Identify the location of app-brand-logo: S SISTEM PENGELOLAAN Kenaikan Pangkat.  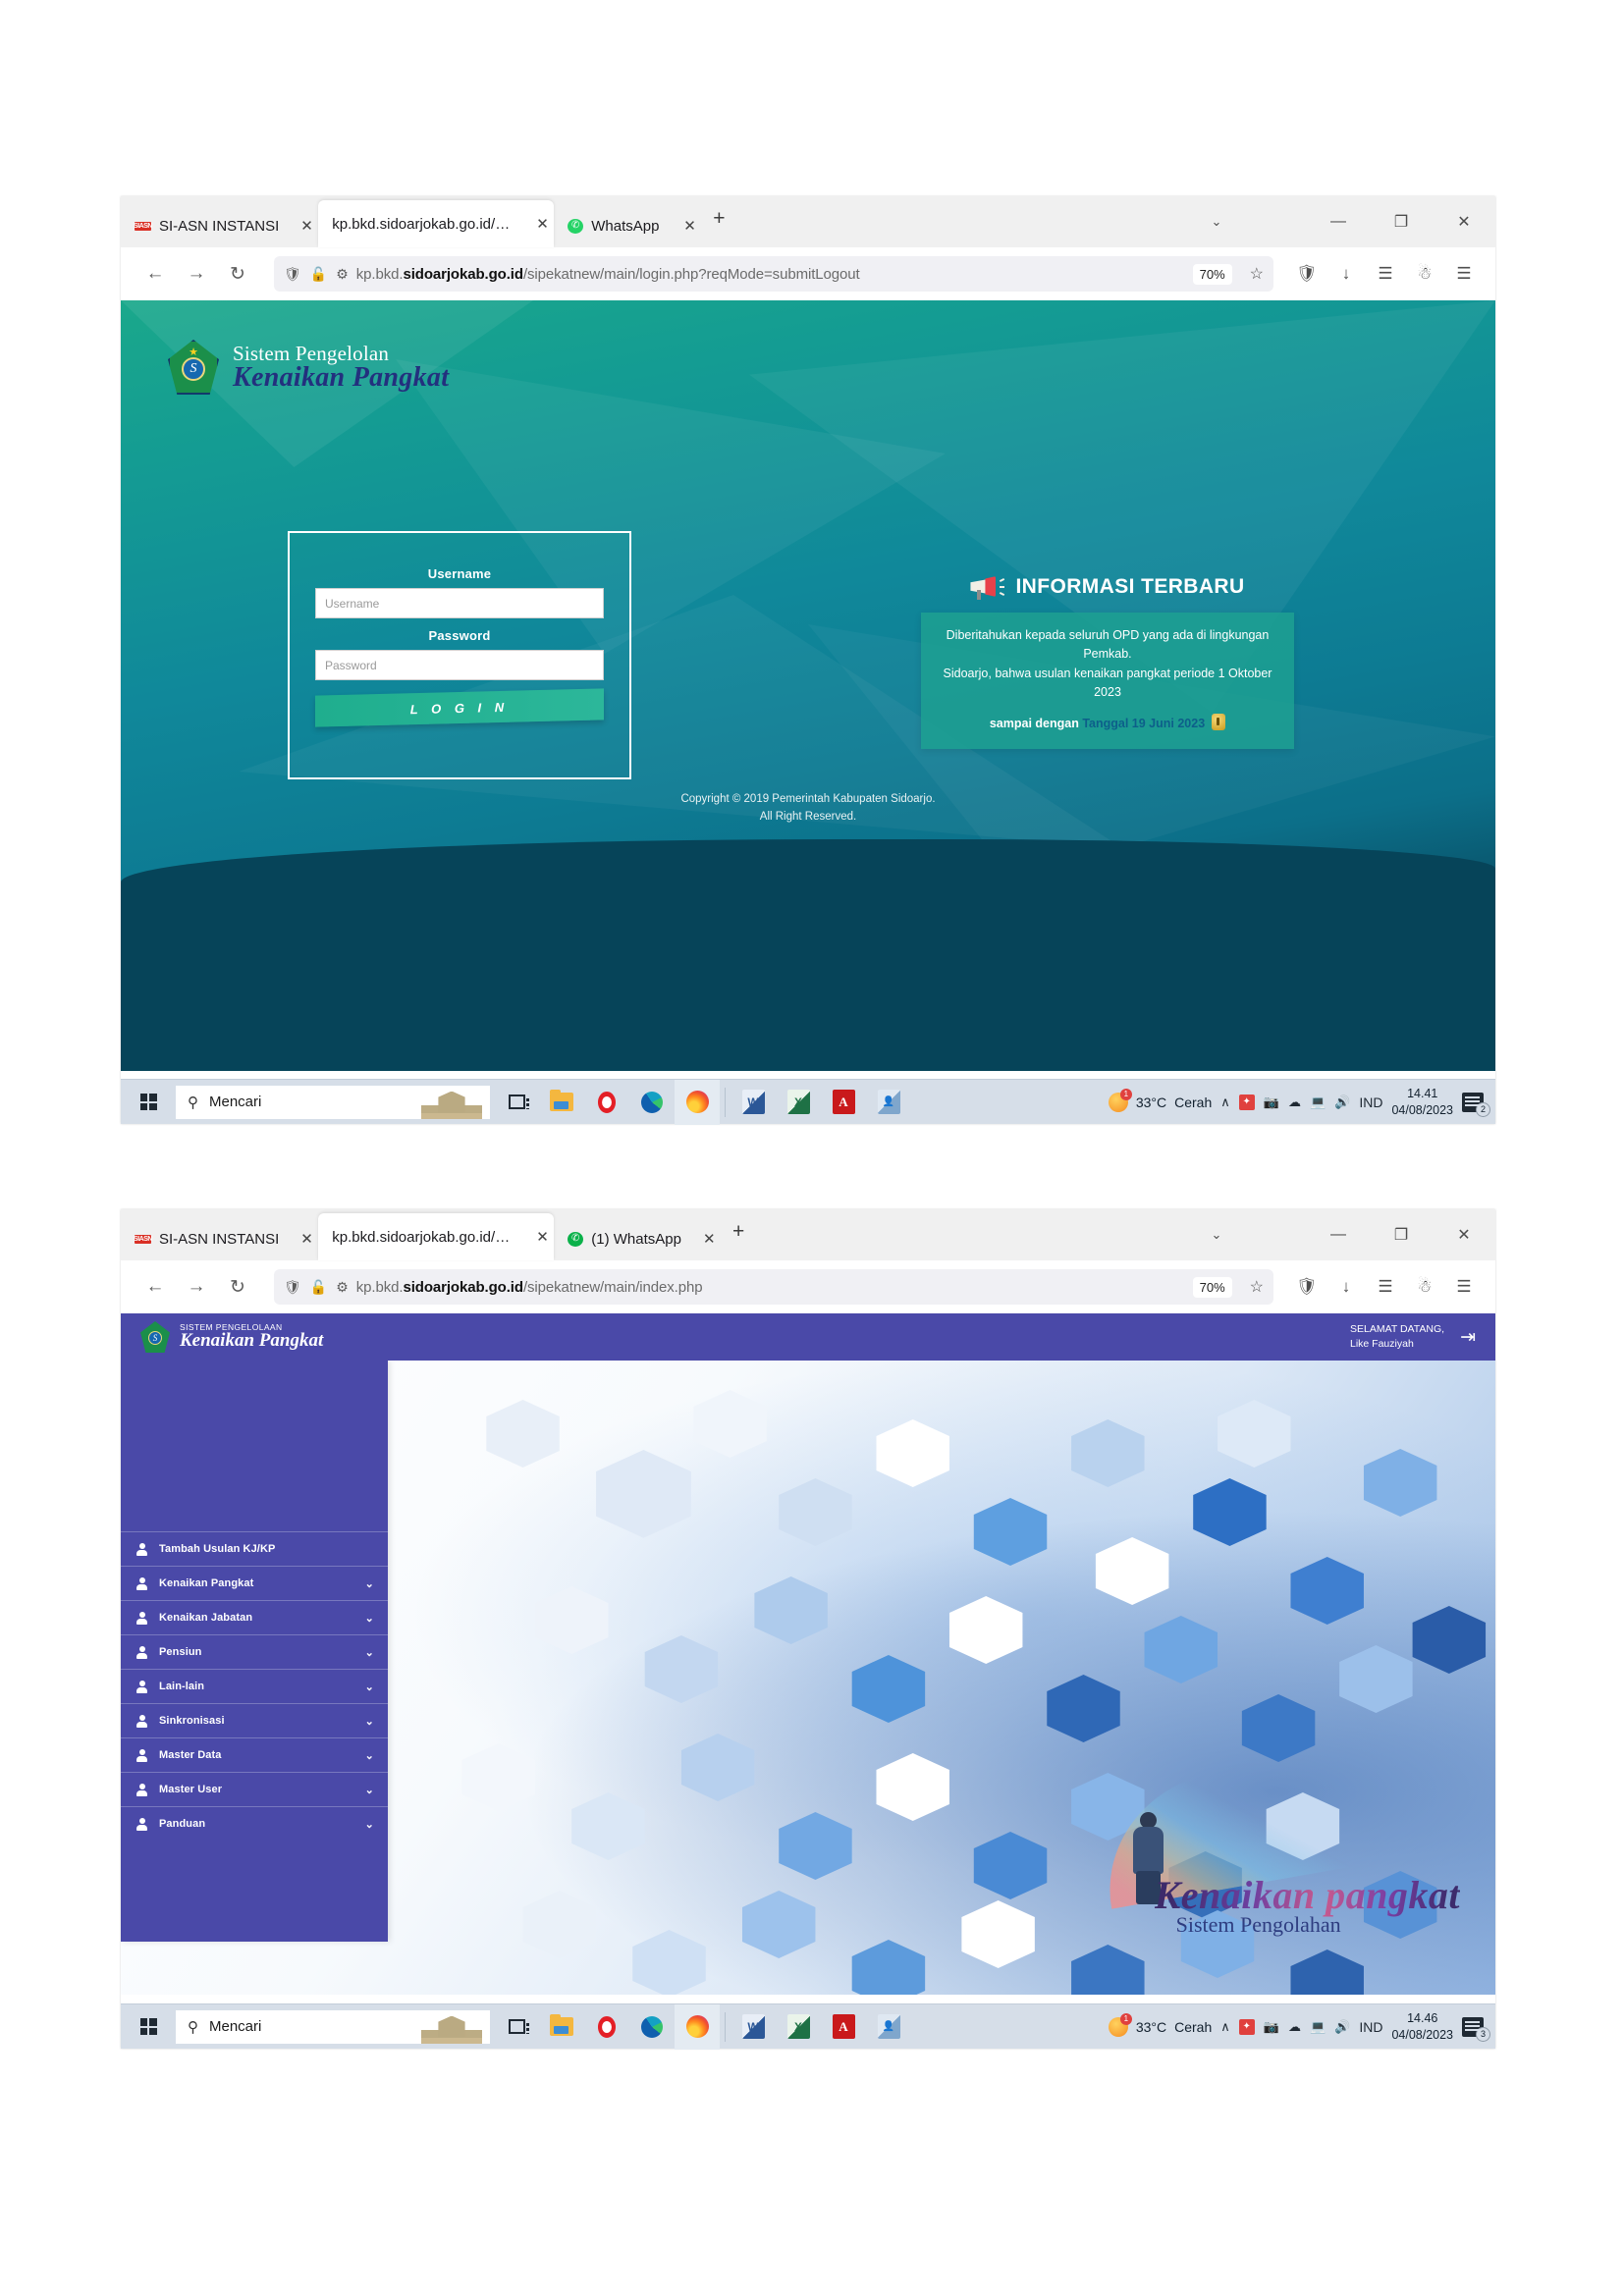
(231, 1337).